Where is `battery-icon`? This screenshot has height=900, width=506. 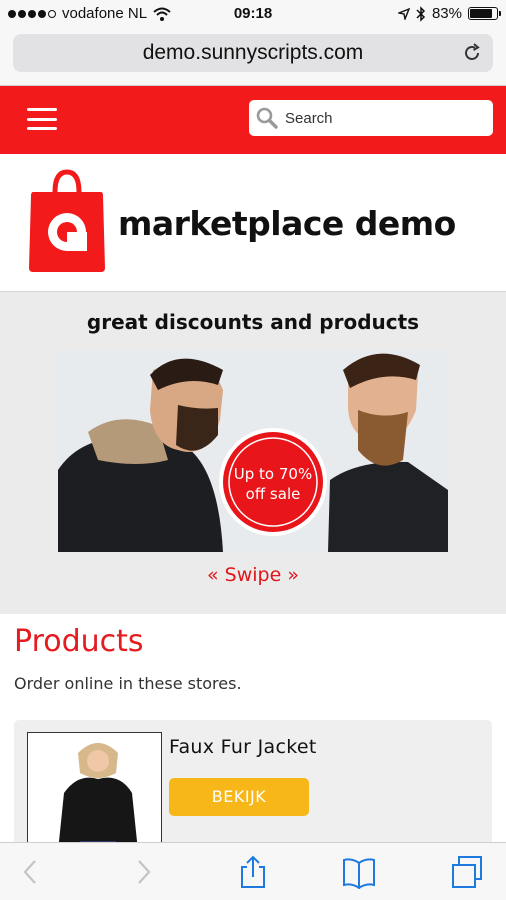 battery-icon is located at coordinates (484, 13).